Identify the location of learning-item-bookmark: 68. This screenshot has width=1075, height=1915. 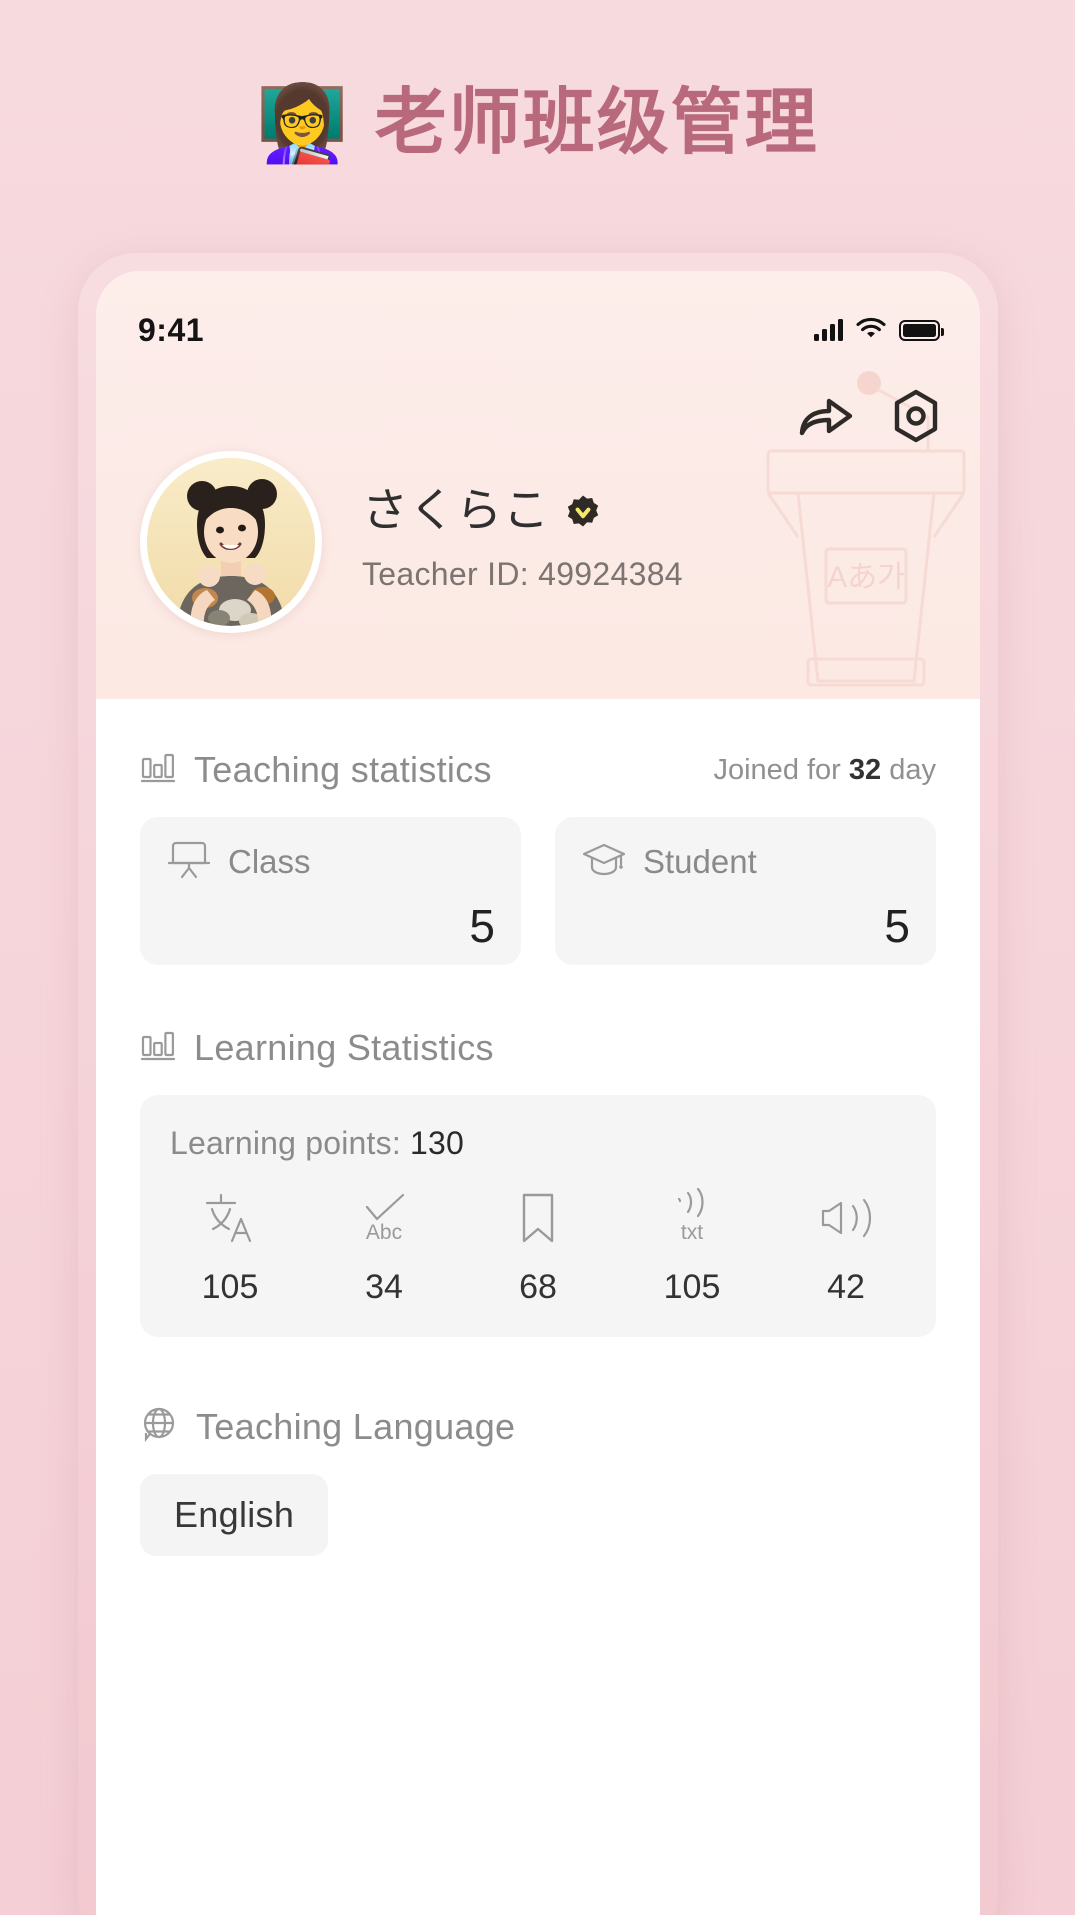
(538, 1246).